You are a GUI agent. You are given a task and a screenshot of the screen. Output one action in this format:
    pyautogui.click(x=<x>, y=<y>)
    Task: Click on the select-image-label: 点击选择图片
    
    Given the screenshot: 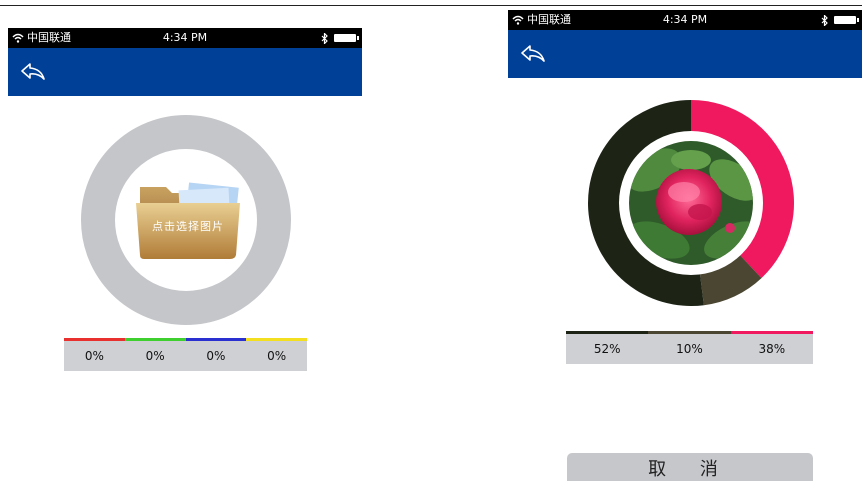 What is the action you would take?
    pyautogui.click(x=188, y=226)
    